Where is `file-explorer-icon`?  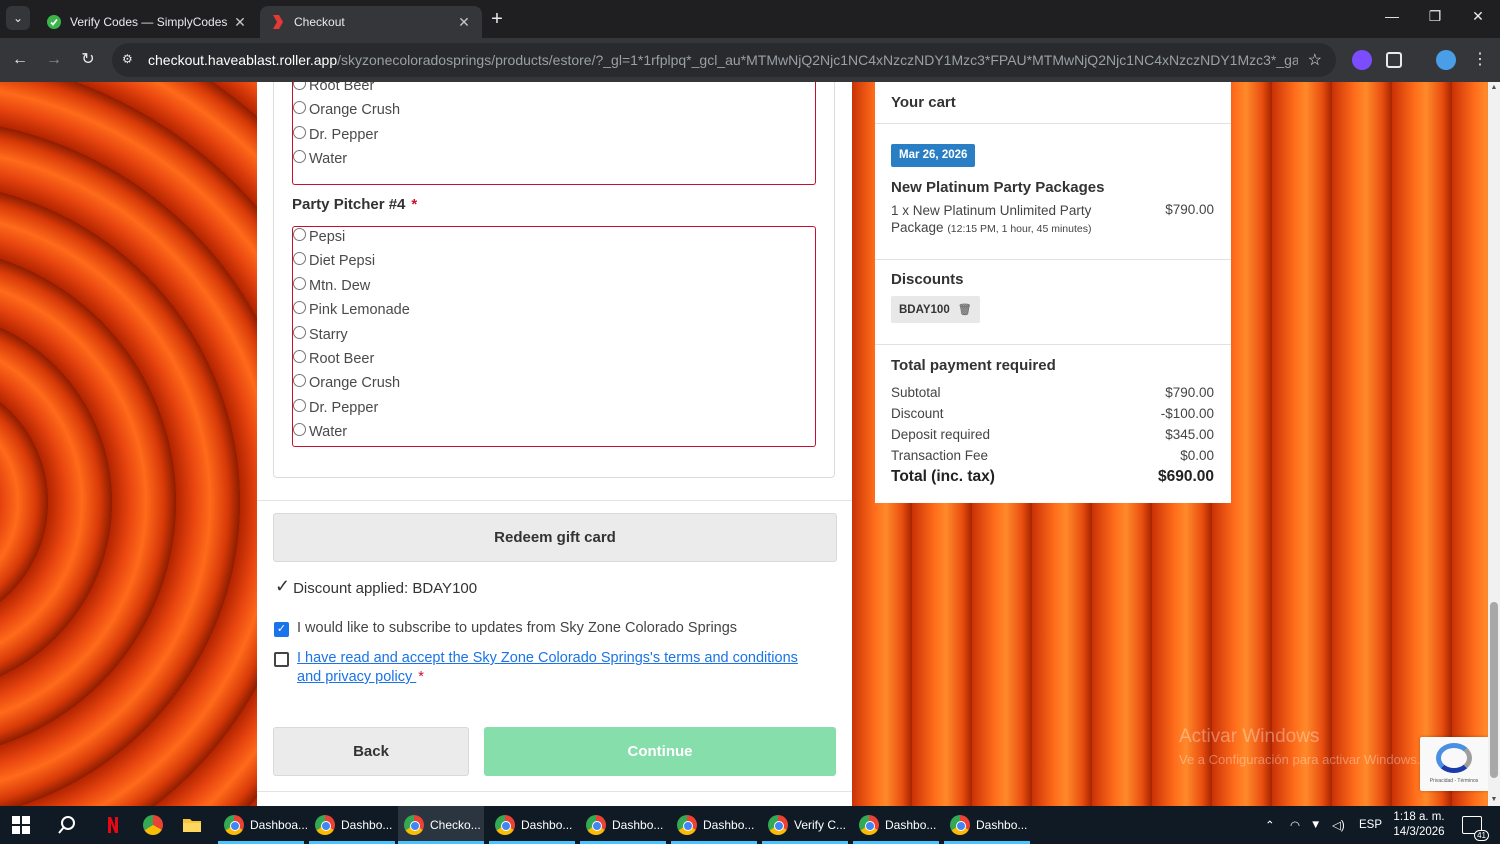 file-explorer-icon is located at coordinates (192, 825).